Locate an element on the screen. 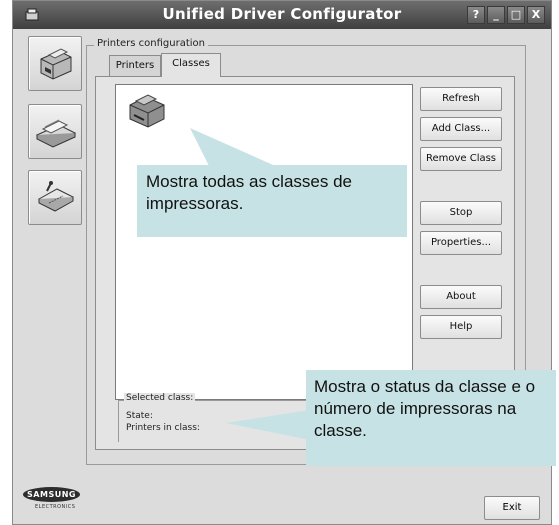 The image size is (559, 525). exit-button: Exit is located at coordinates (512, 508).